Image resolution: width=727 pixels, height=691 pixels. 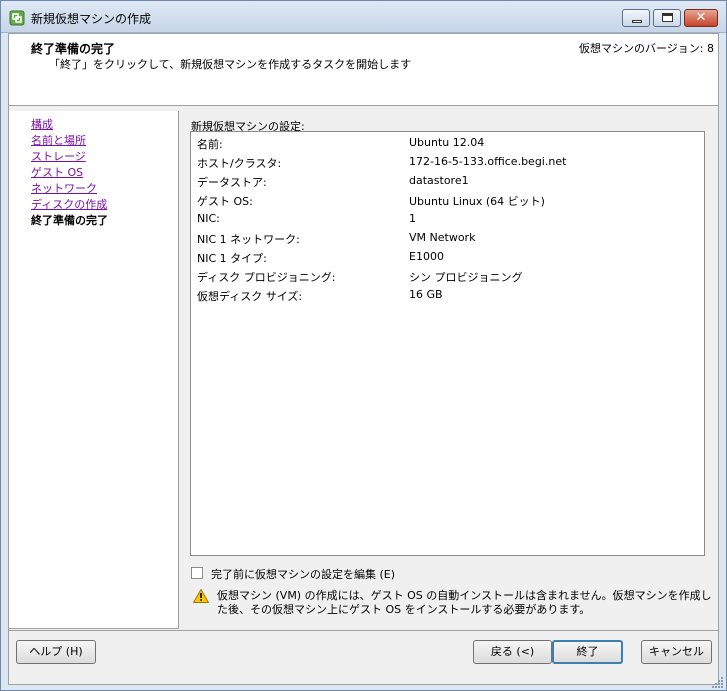 I want to click on back-button: 戻る (<), so click(x=512, y=652).